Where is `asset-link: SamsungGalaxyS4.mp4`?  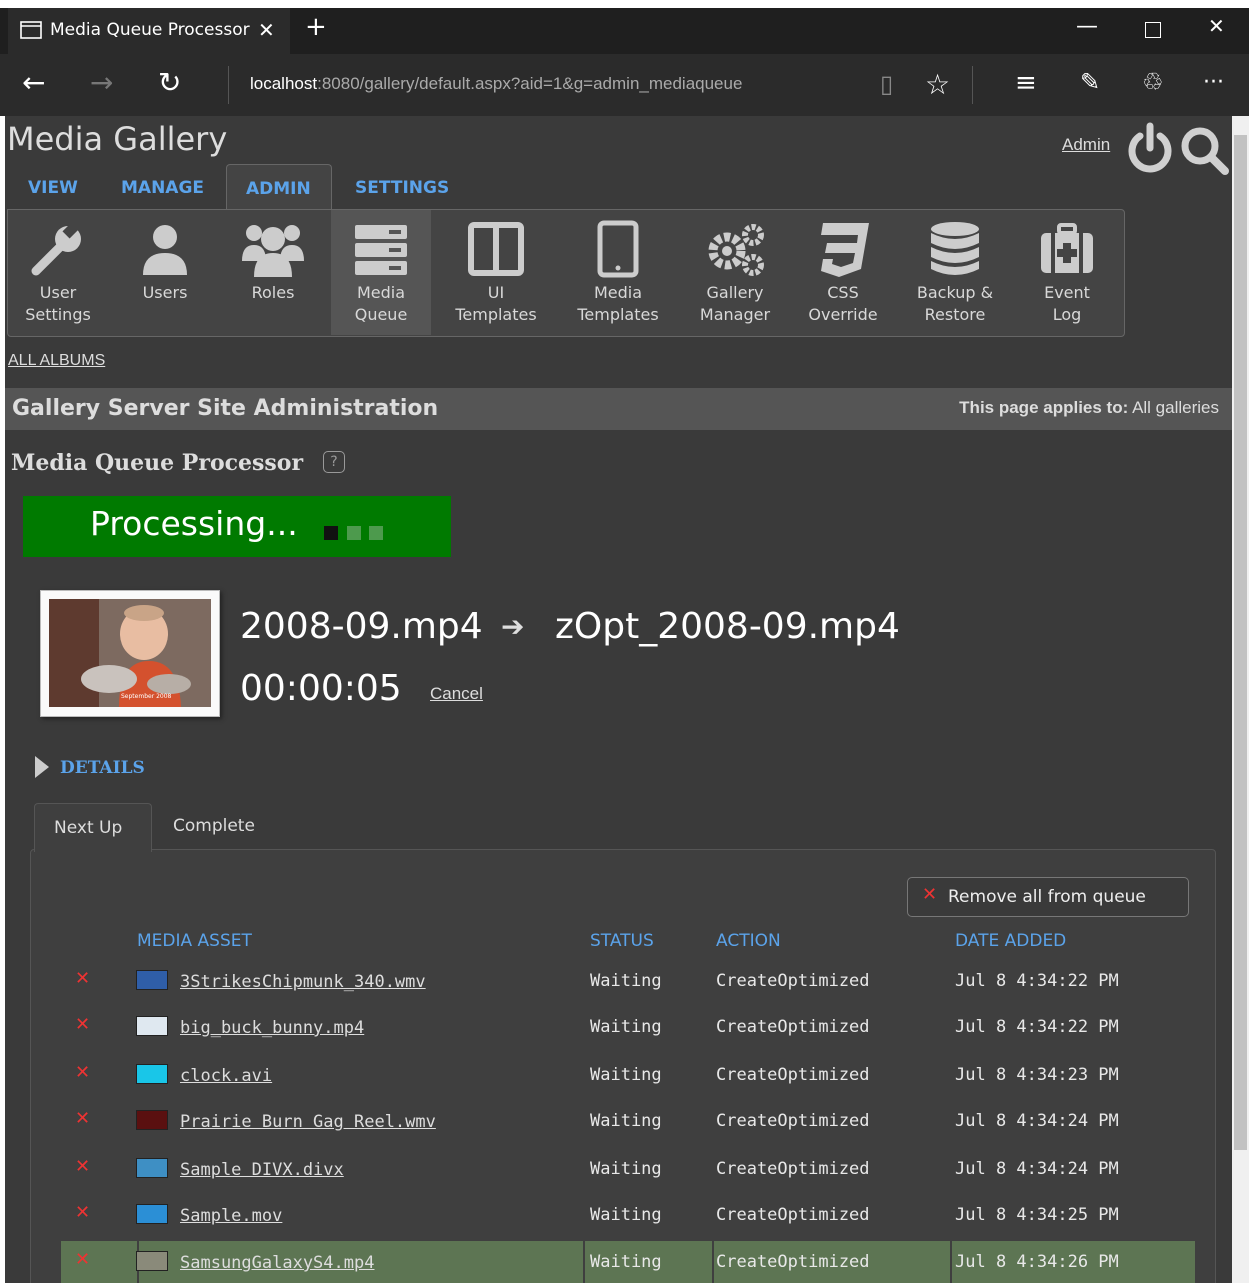 asset-link: SamsungGalaxyS4.mp4 is located at coordinates (277, 1263).